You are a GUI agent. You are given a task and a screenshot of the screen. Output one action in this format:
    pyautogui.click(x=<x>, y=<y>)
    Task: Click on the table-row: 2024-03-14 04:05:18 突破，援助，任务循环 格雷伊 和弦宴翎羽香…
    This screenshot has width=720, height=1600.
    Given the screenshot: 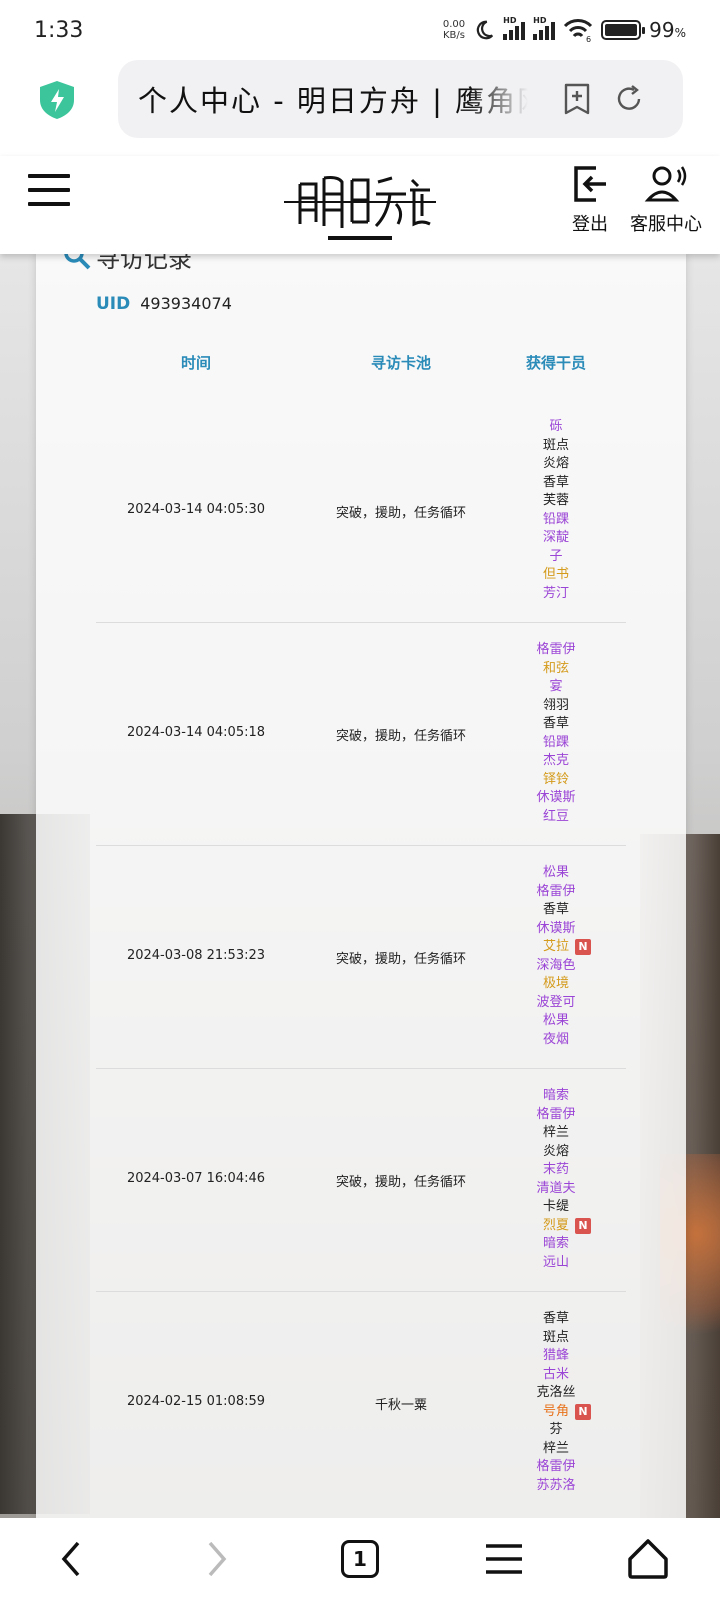 What is the action you would take?
    pyautogui.click(x=361, y=734)
    